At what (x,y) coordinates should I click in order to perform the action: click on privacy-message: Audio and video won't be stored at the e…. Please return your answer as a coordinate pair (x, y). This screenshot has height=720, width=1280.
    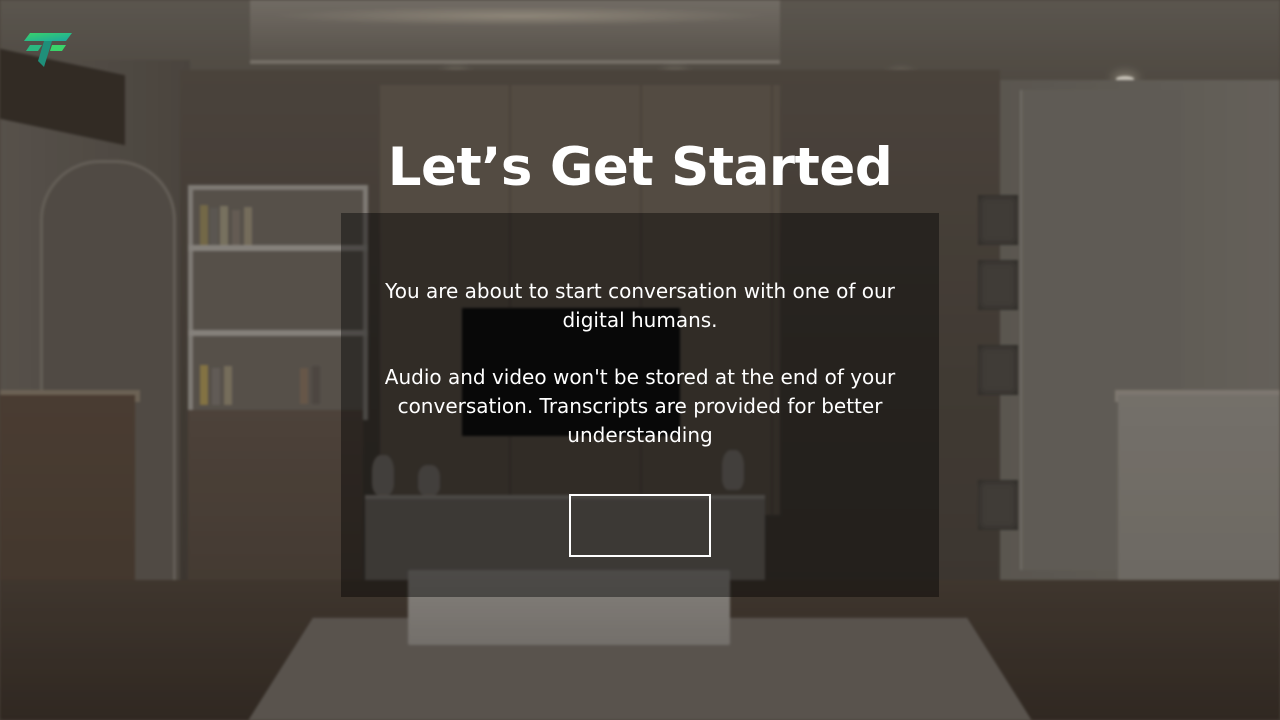
    Looking at the image, I should click on (640, 406).